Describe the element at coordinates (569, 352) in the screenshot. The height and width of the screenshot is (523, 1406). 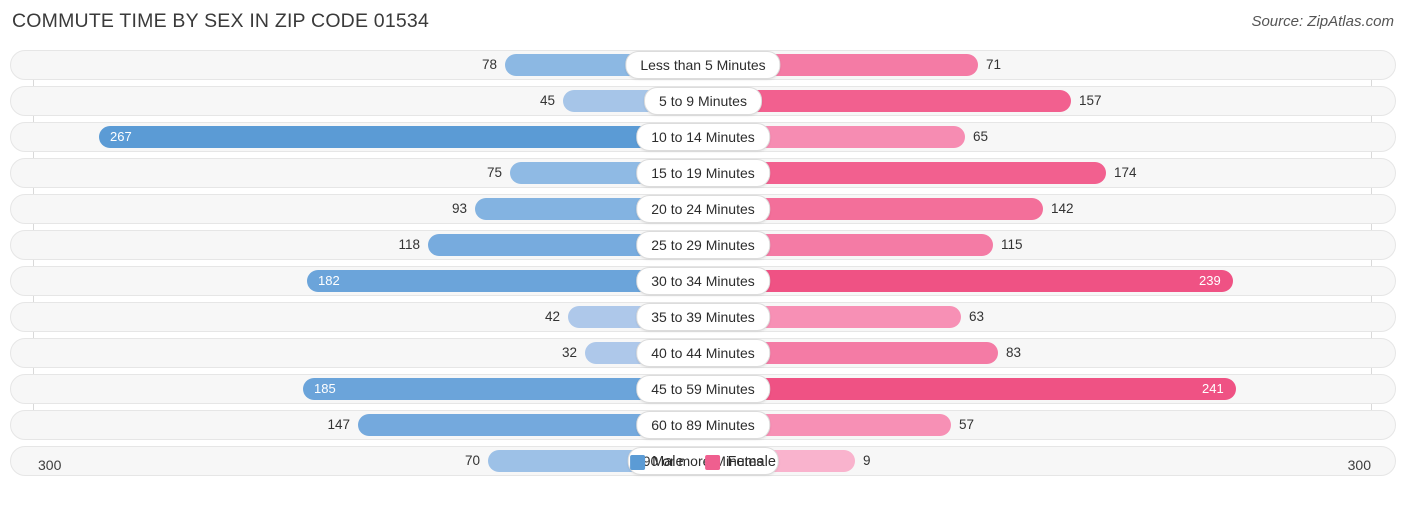
I see `value-label-male: 32` at that location.